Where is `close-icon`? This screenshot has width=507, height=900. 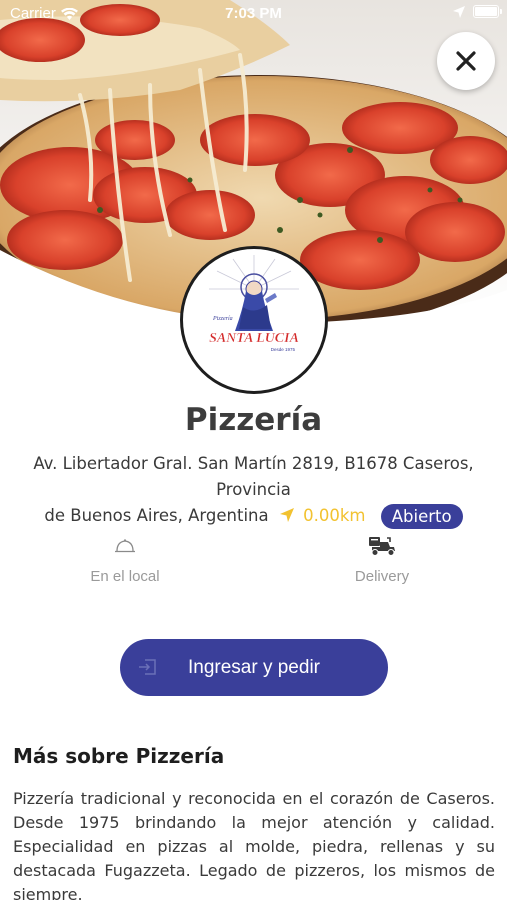 close-icon is located at coordinates (466, 61).